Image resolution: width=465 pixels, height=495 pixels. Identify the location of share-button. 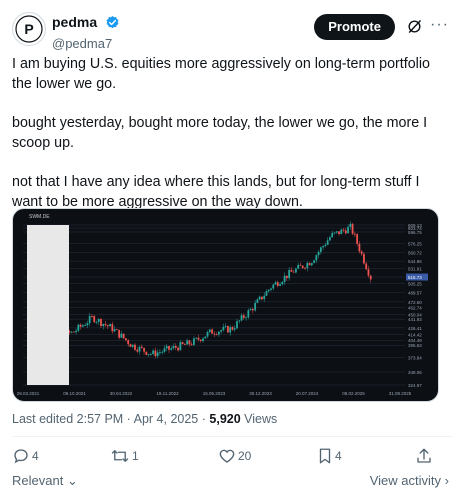
(424, 458).